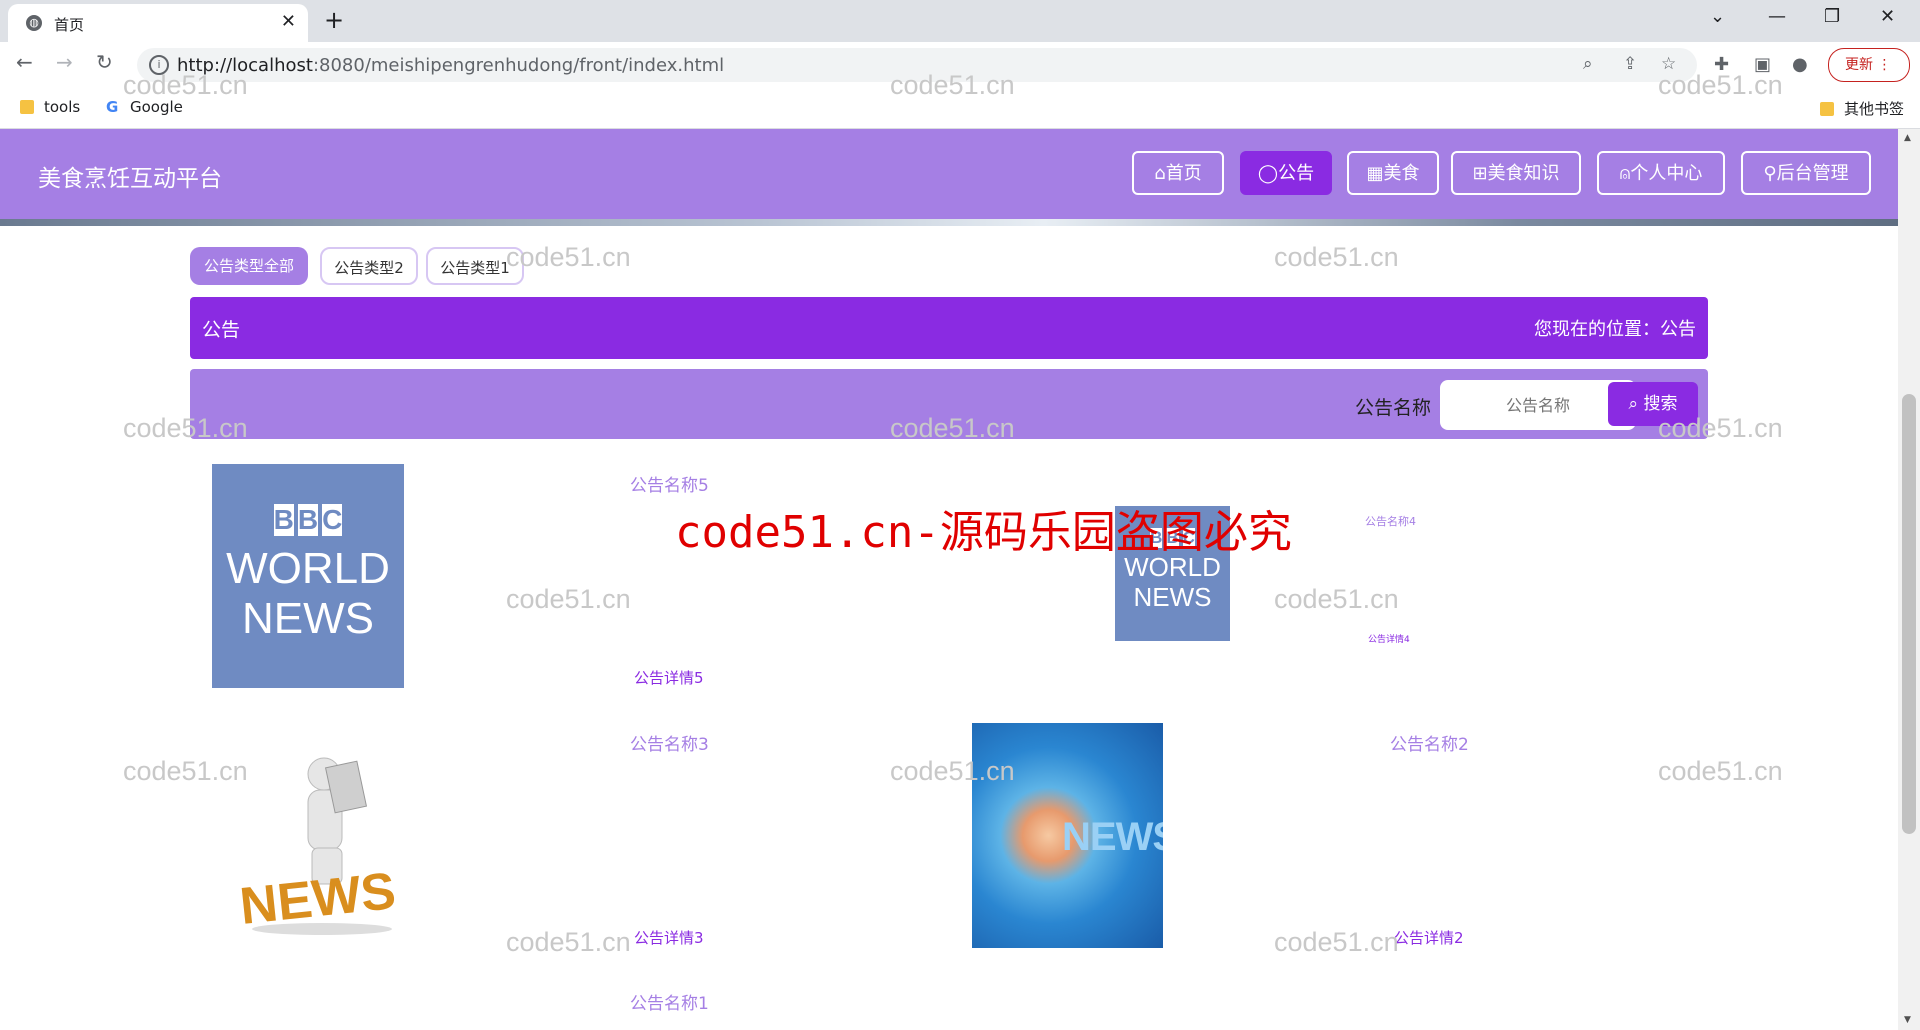 Image resolution: width=1920 pixels, height=1030 pixels. I want to click on forward-icon: →, so click(64, 62).